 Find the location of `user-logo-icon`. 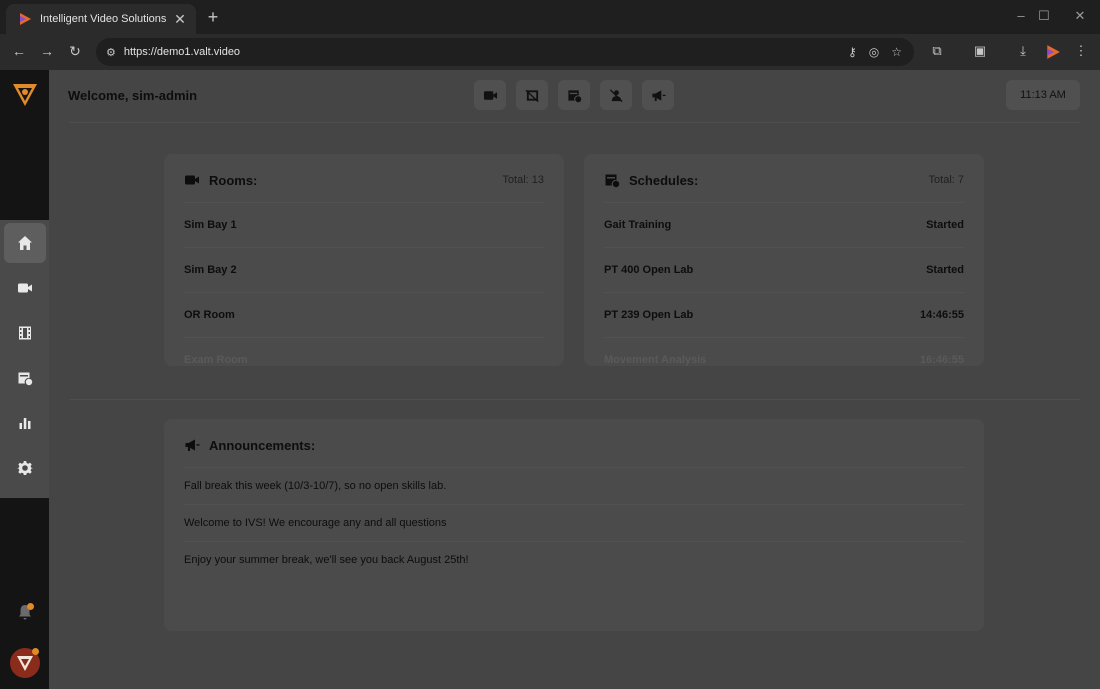

user-logo-icon is located at coordinates (25, 663).